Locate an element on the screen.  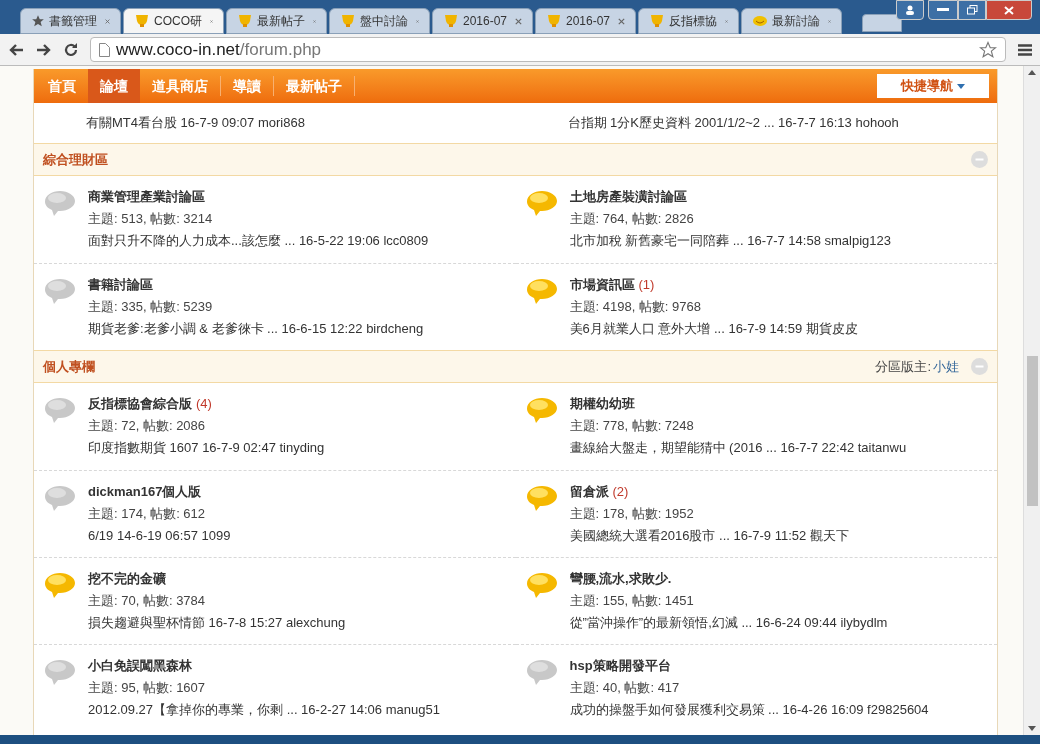
star-icon is located at coordinates (38, 21).